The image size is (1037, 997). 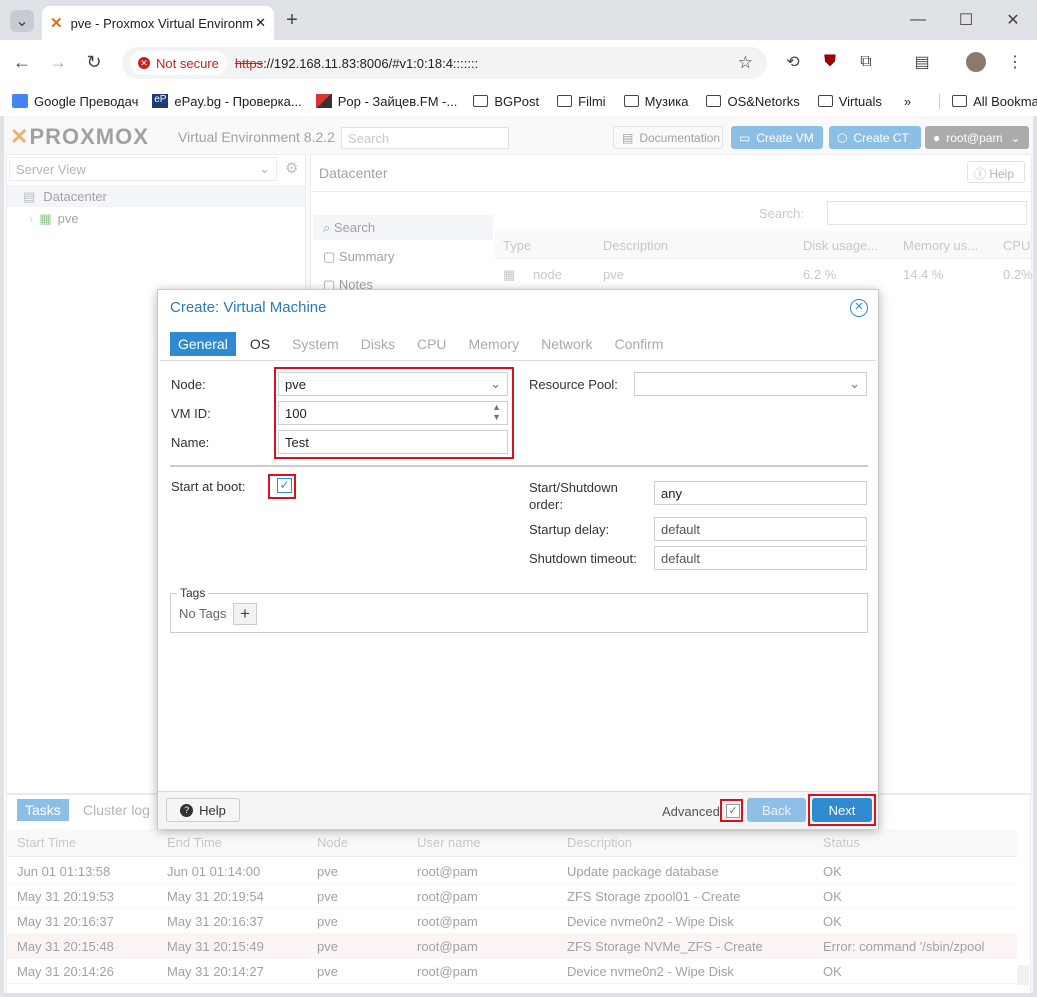 What do you see at coordinates (918, 20) in the screenshot?
I see `minimize-icon: —` at bounding box center [918, 20].